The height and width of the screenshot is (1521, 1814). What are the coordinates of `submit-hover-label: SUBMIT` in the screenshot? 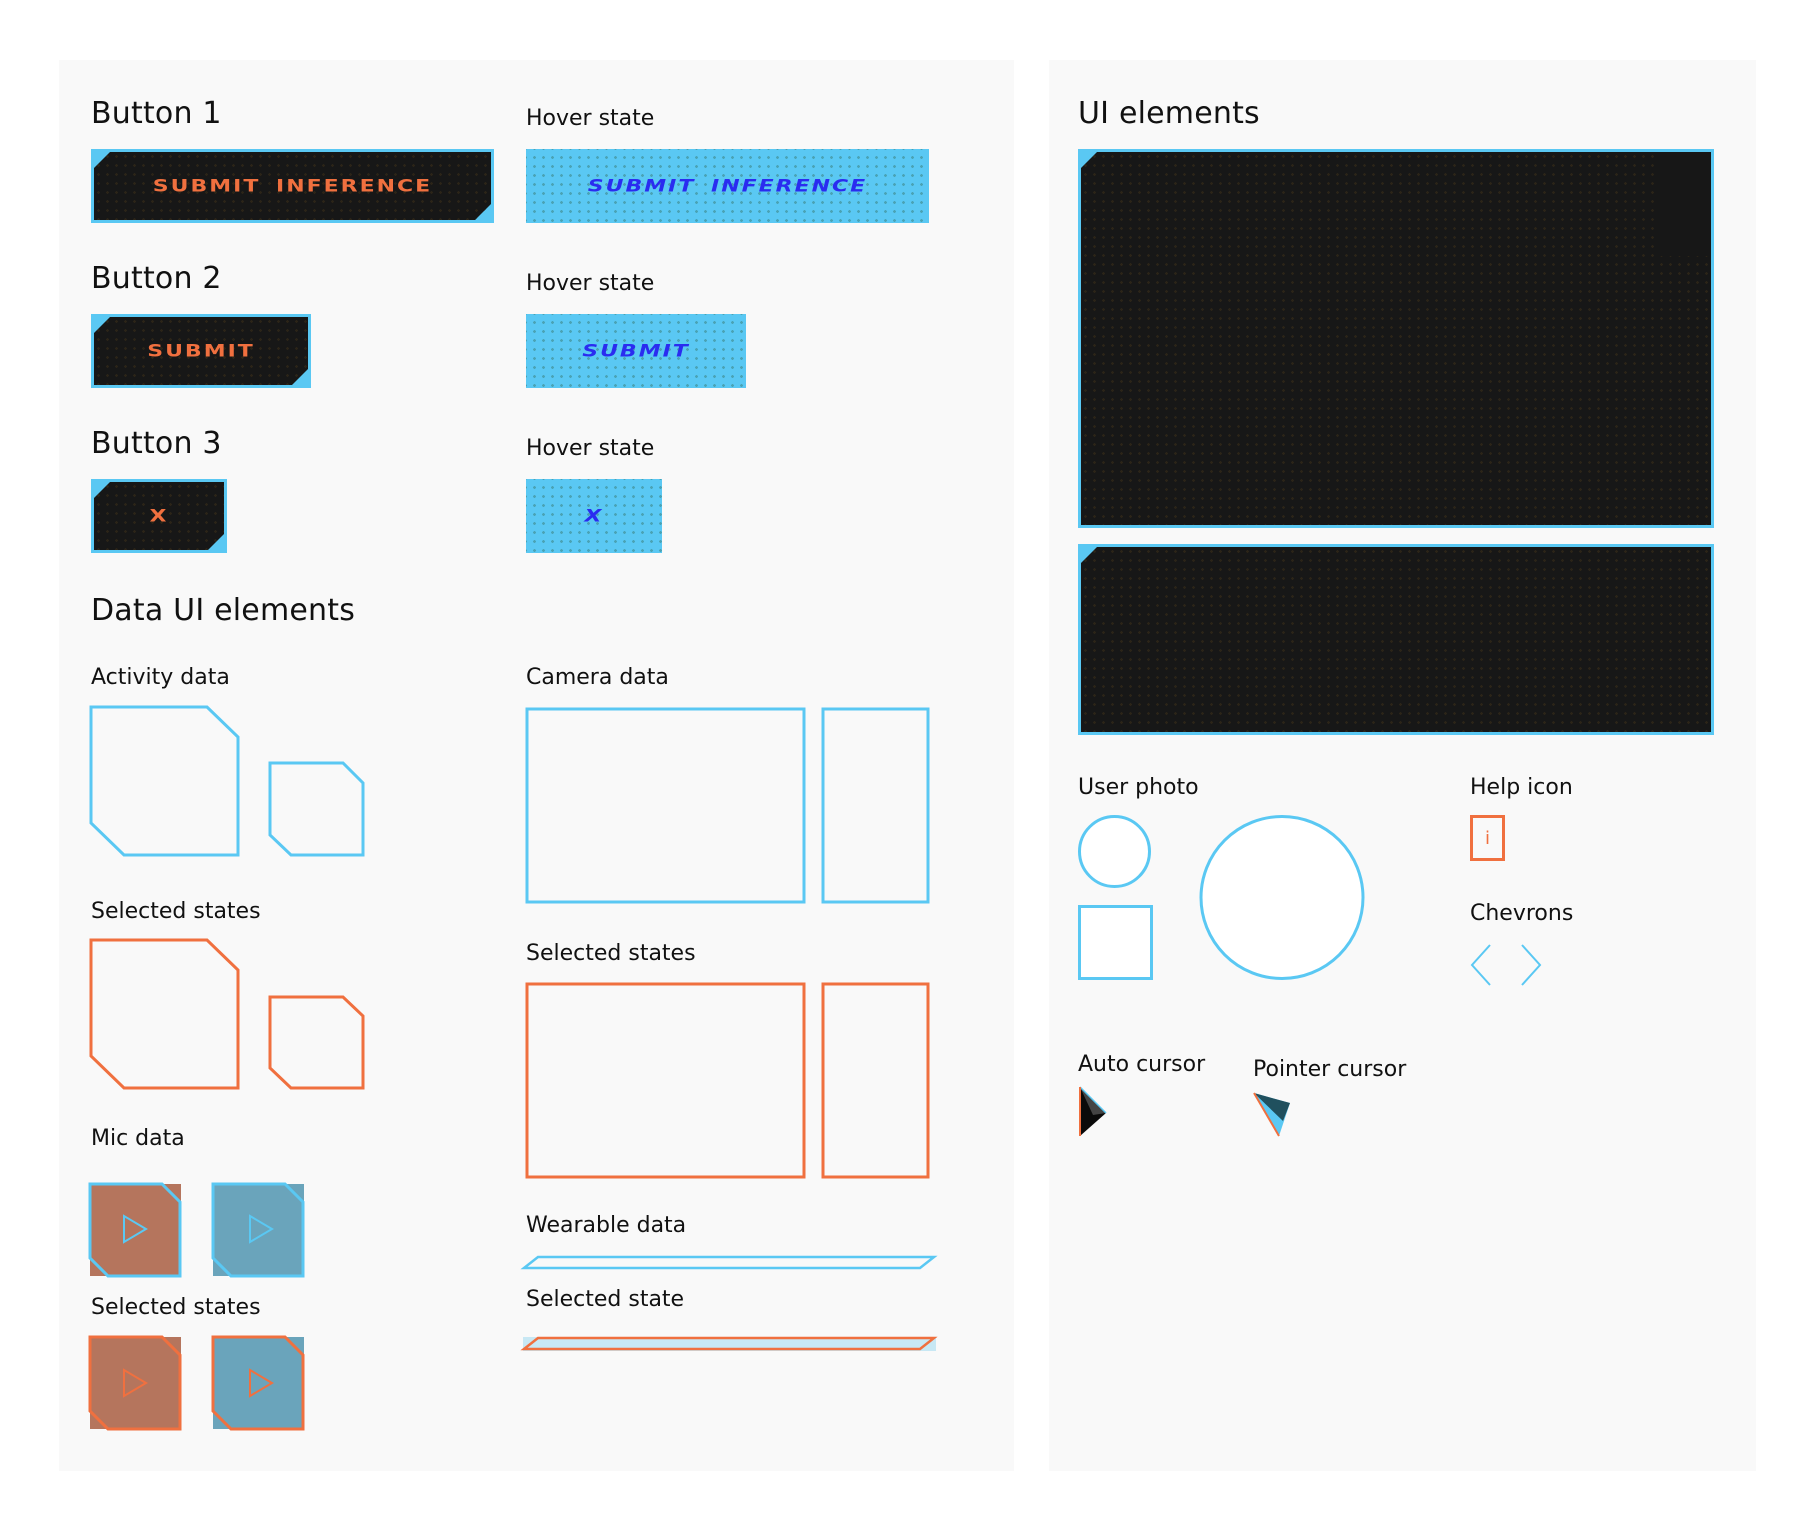 It's located at (636, 351).